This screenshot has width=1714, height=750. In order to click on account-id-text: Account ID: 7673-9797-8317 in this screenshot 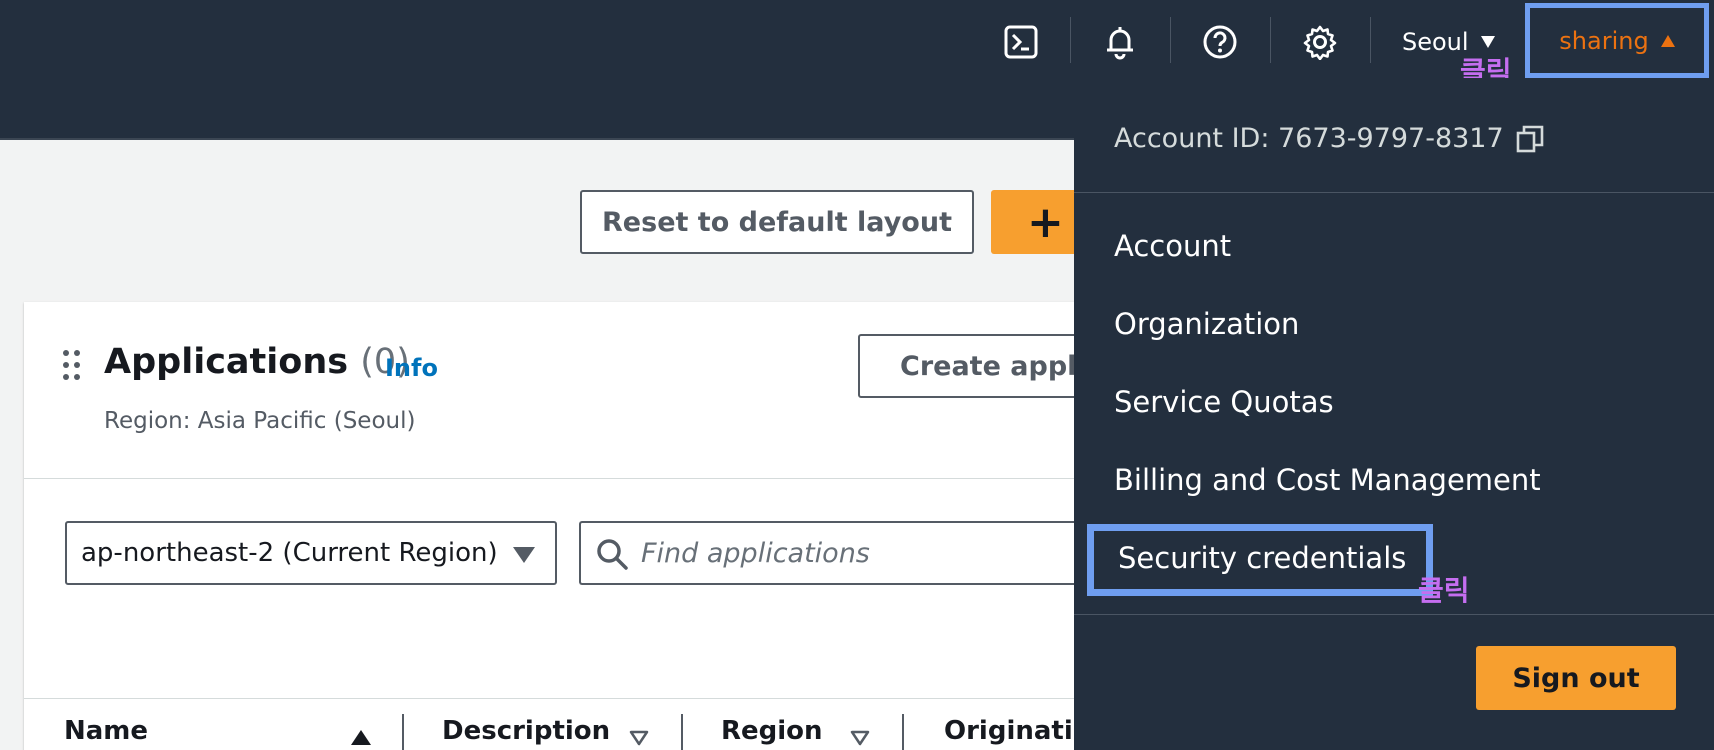, I will do `click(1309, 138)`.